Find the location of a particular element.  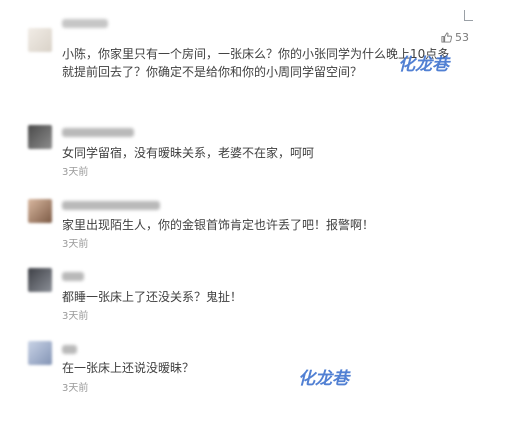

like-count: 53 is located at coordinates (462, 37).